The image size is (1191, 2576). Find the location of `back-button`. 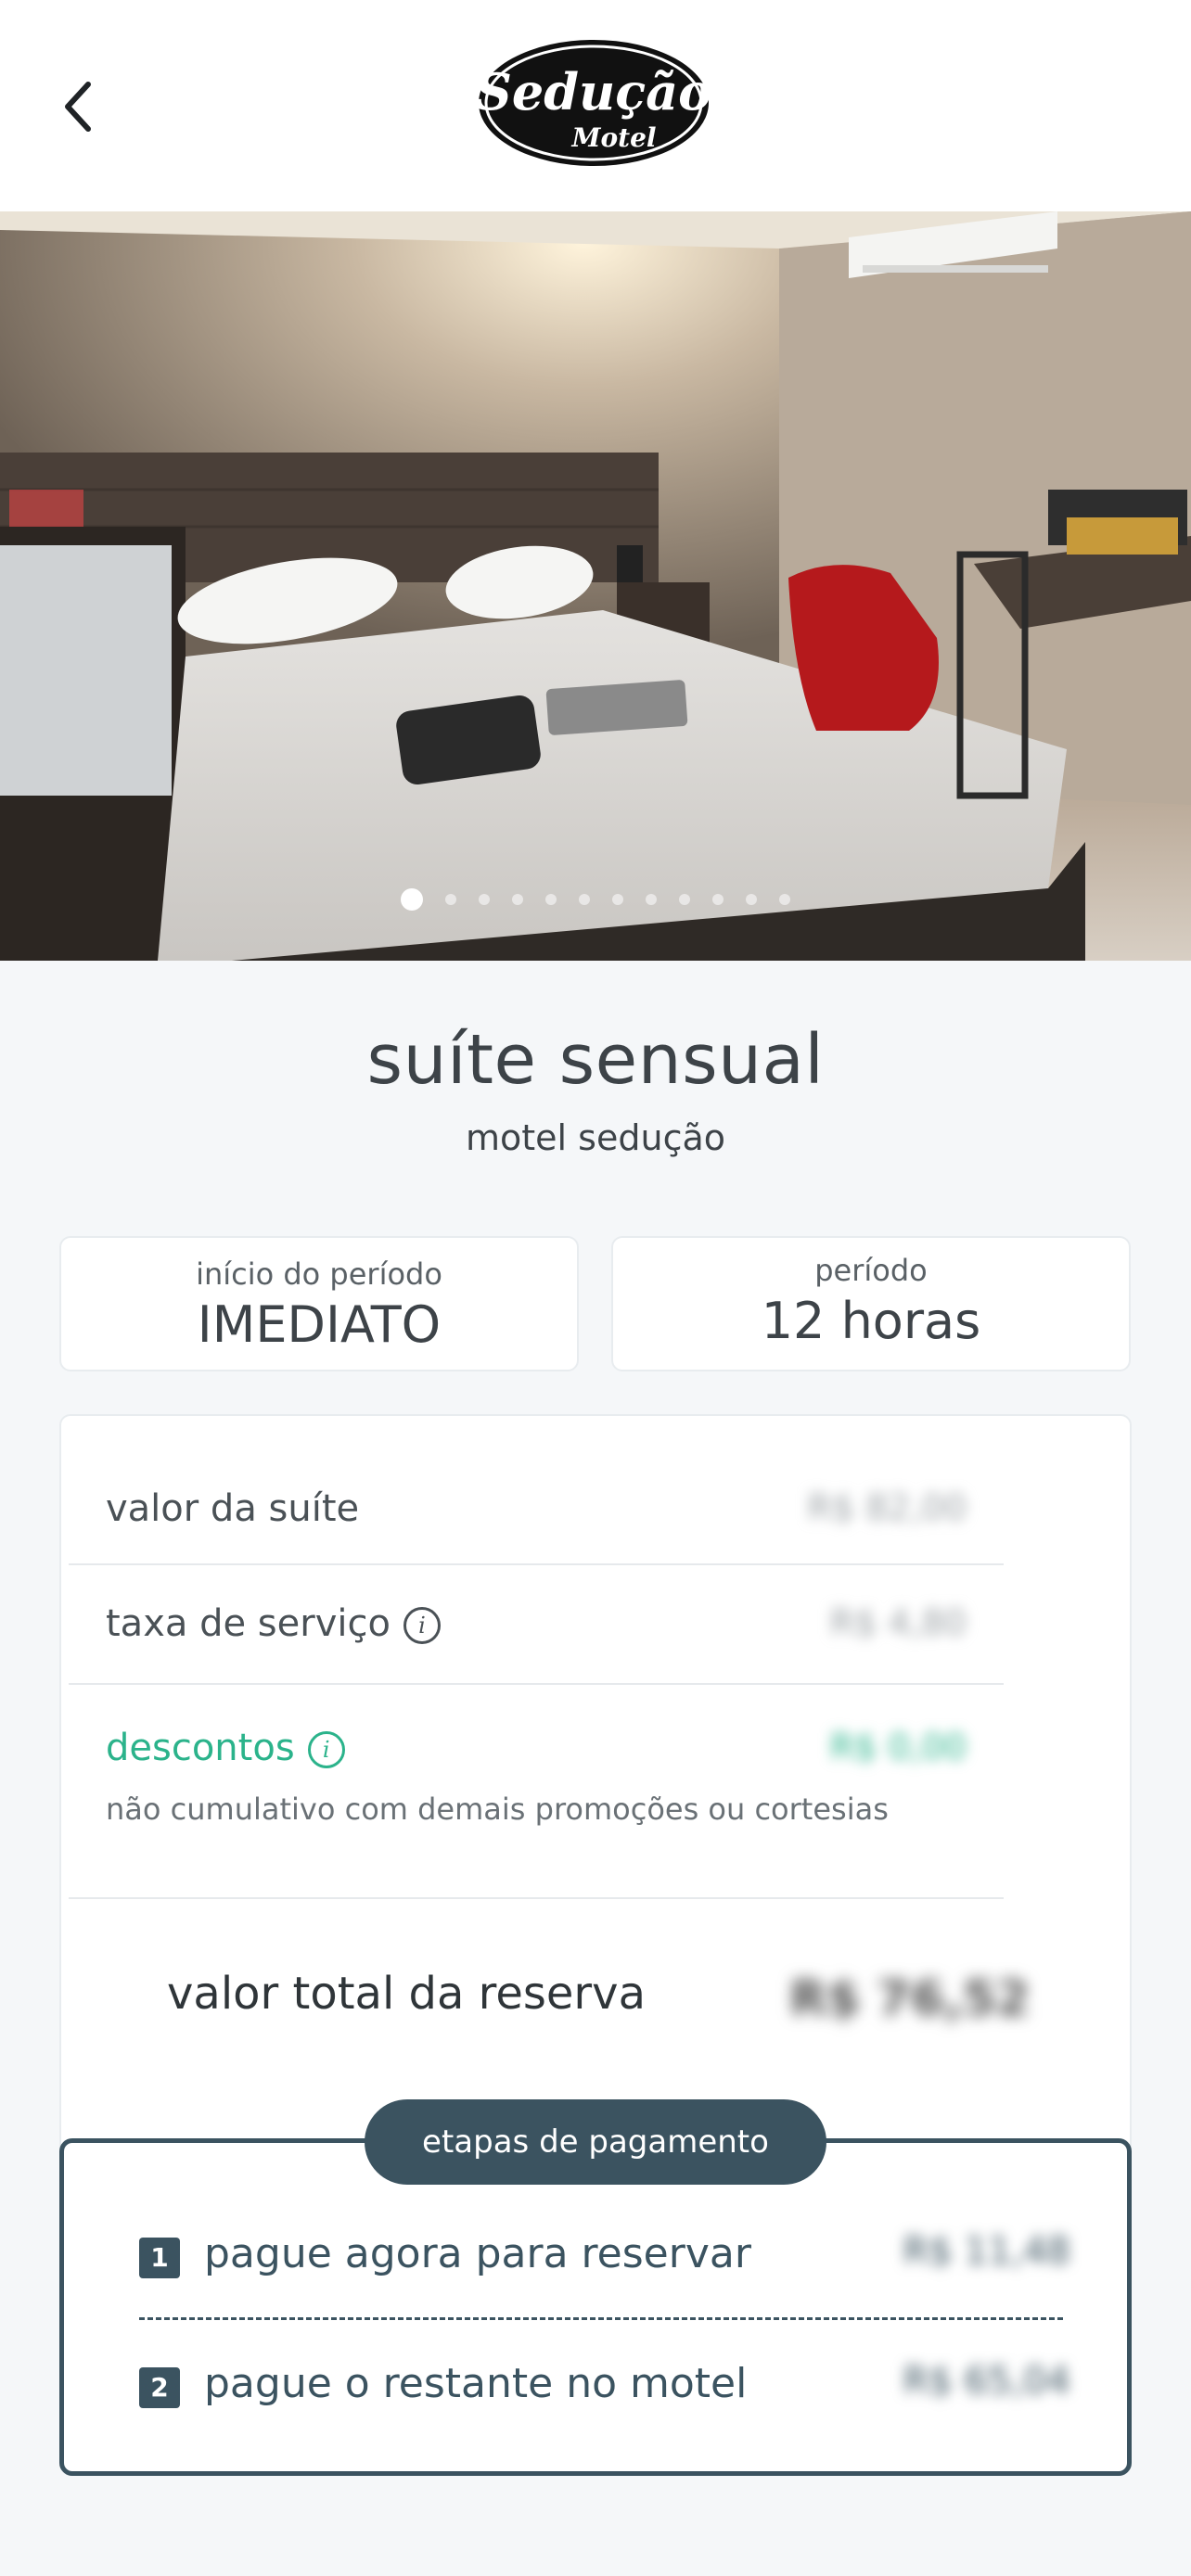

back-button is located at coordinates (79, 107).